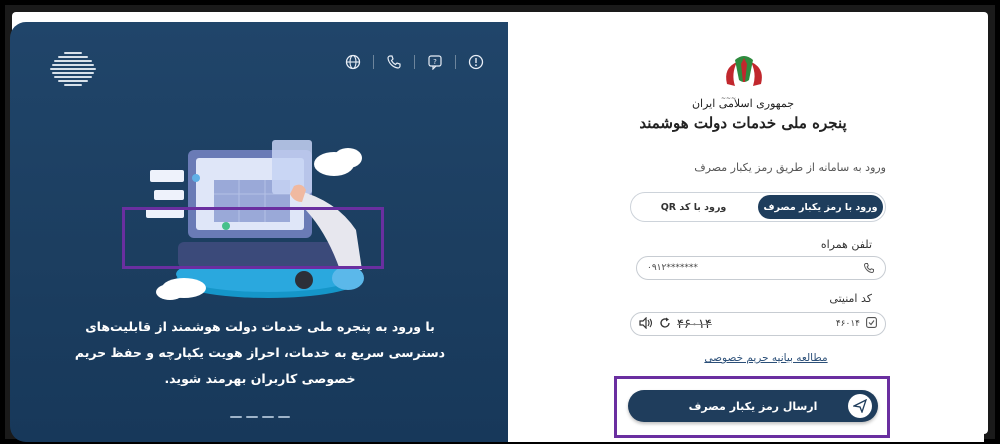 The height and width of the screenshot is (444, 1000). I want to click on audio-captcha-icon, so click(646, 324).